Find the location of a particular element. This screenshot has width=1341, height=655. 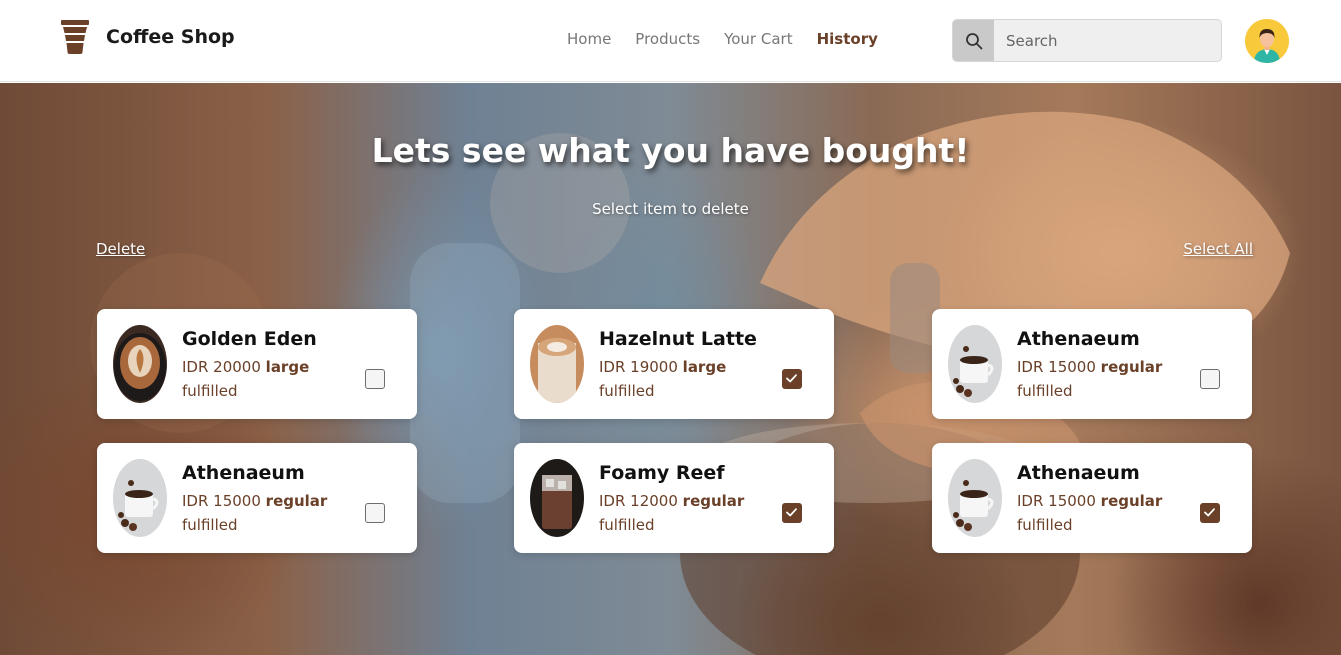

delete-link: Delete is located at coordinates (120, 249).